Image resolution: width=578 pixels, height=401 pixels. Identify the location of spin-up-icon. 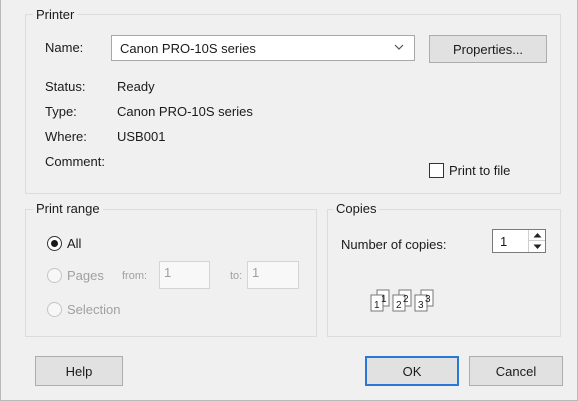
(537, 235).